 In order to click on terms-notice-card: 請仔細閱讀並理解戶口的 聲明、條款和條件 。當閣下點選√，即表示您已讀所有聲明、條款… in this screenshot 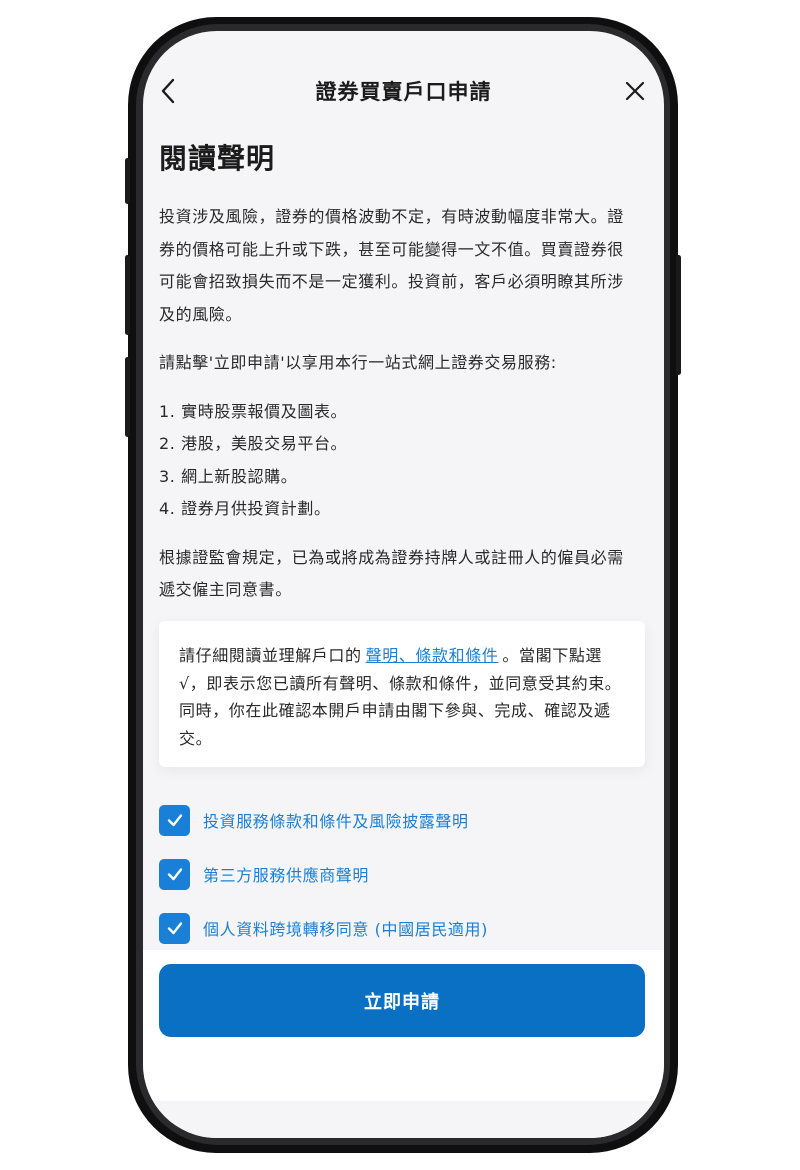, I will do `click(402, 694)`.